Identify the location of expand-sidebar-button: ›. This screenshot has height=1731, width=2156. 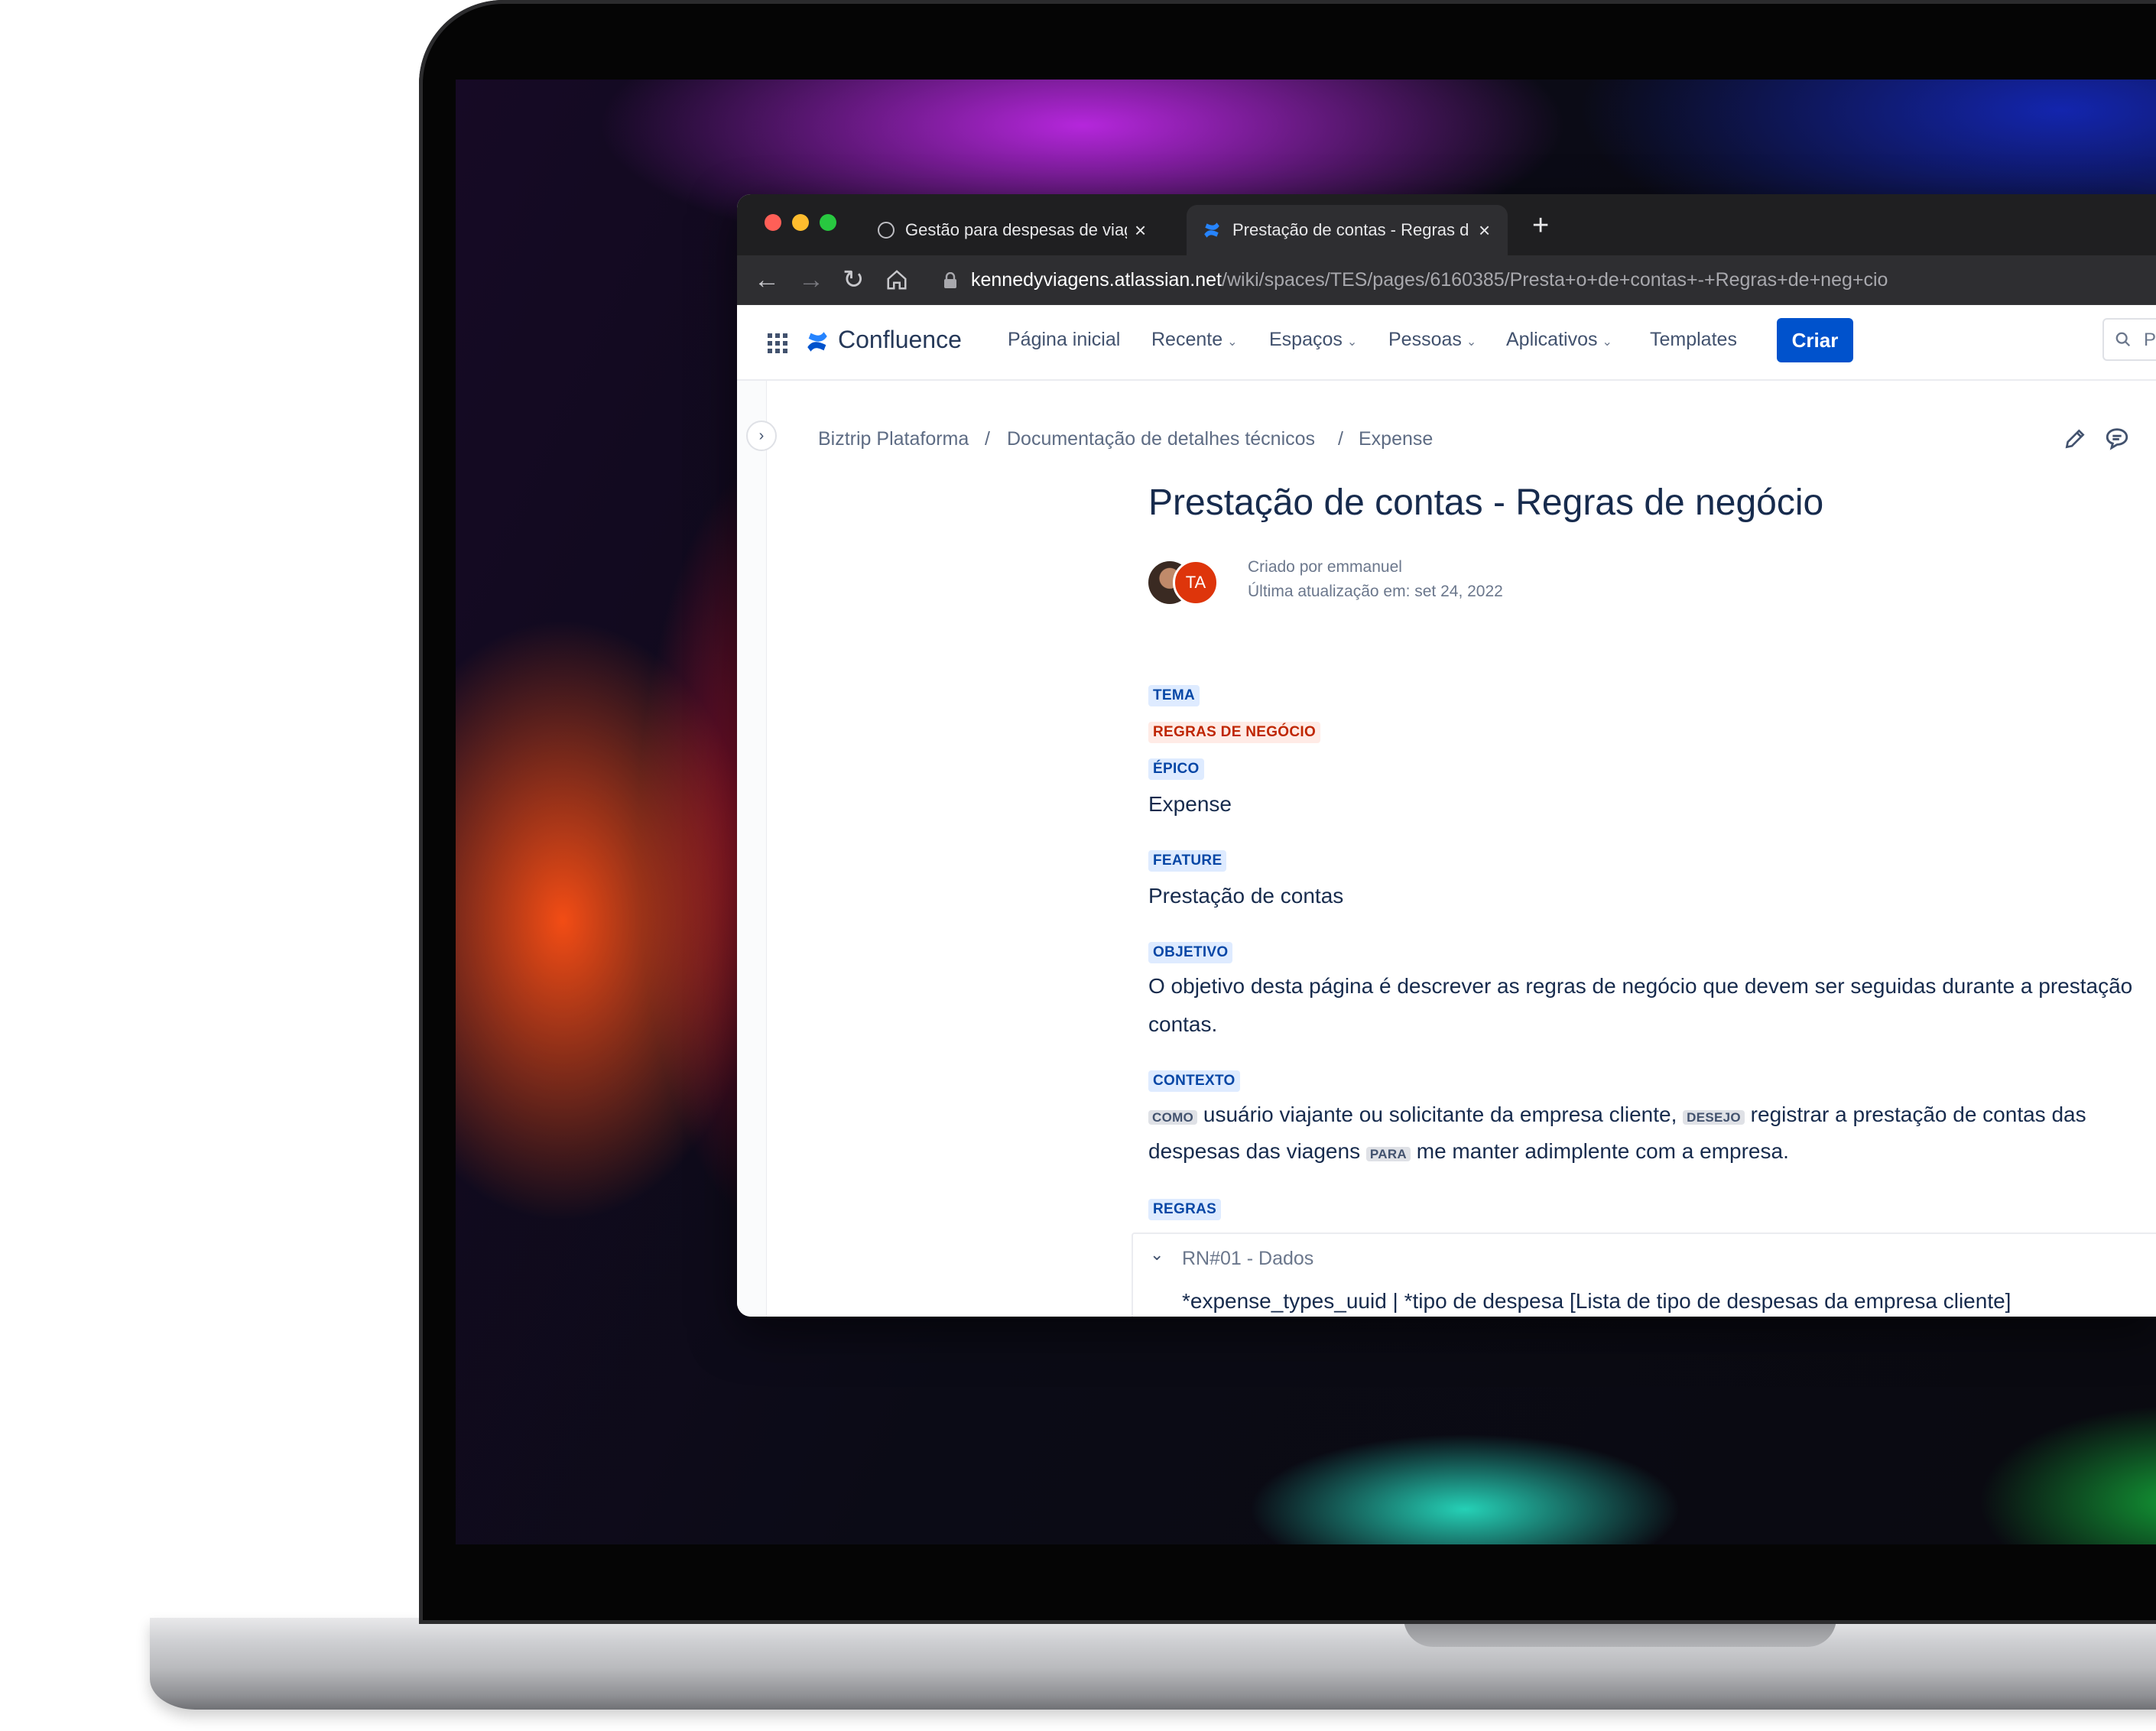
(761, 436).